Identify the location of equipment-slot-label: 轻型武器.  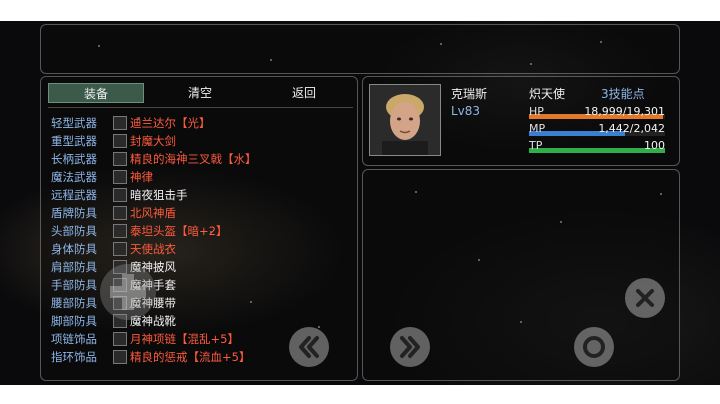
(74, 123).